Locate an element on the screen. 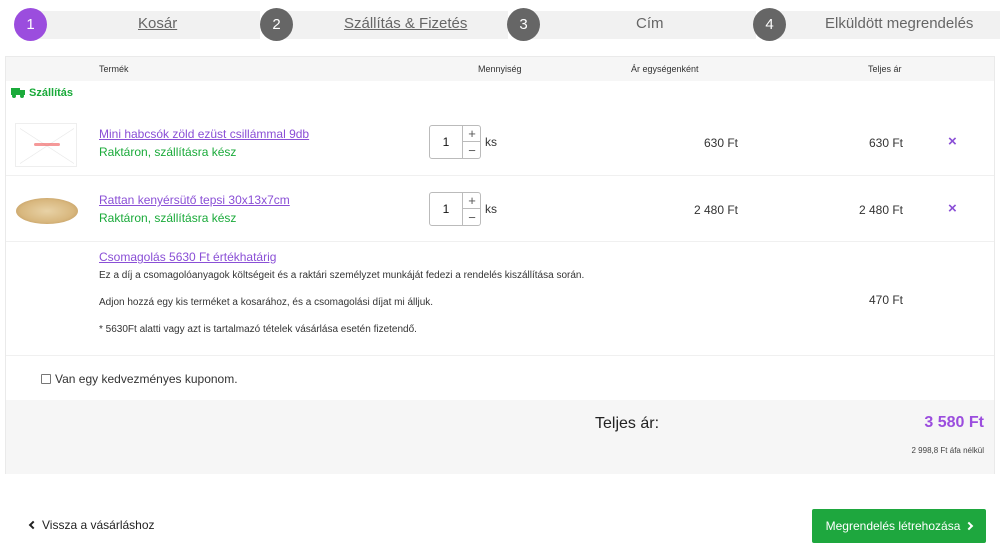  chevron-left-icon is located at coordinates (33, 525).